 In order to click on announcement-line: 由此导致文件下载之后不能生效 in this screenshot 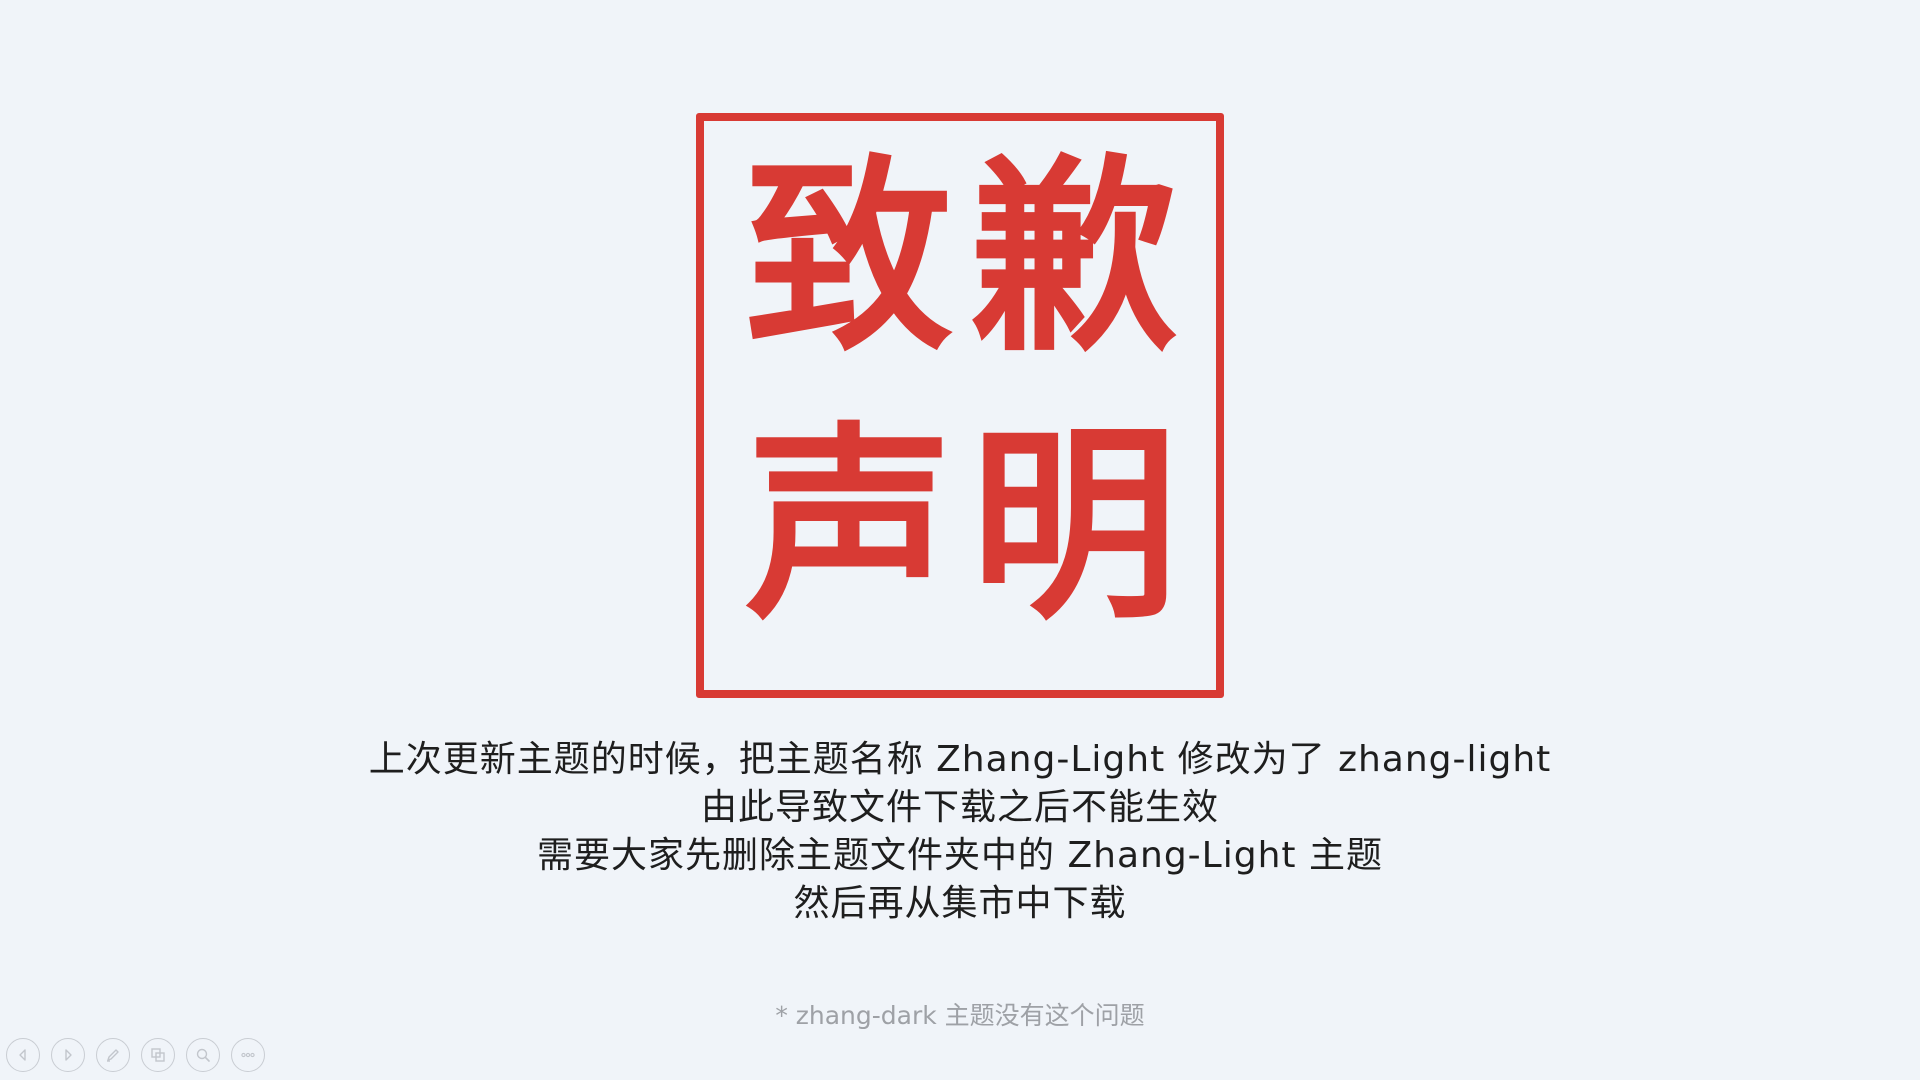, I will do `click(959, 807)`.